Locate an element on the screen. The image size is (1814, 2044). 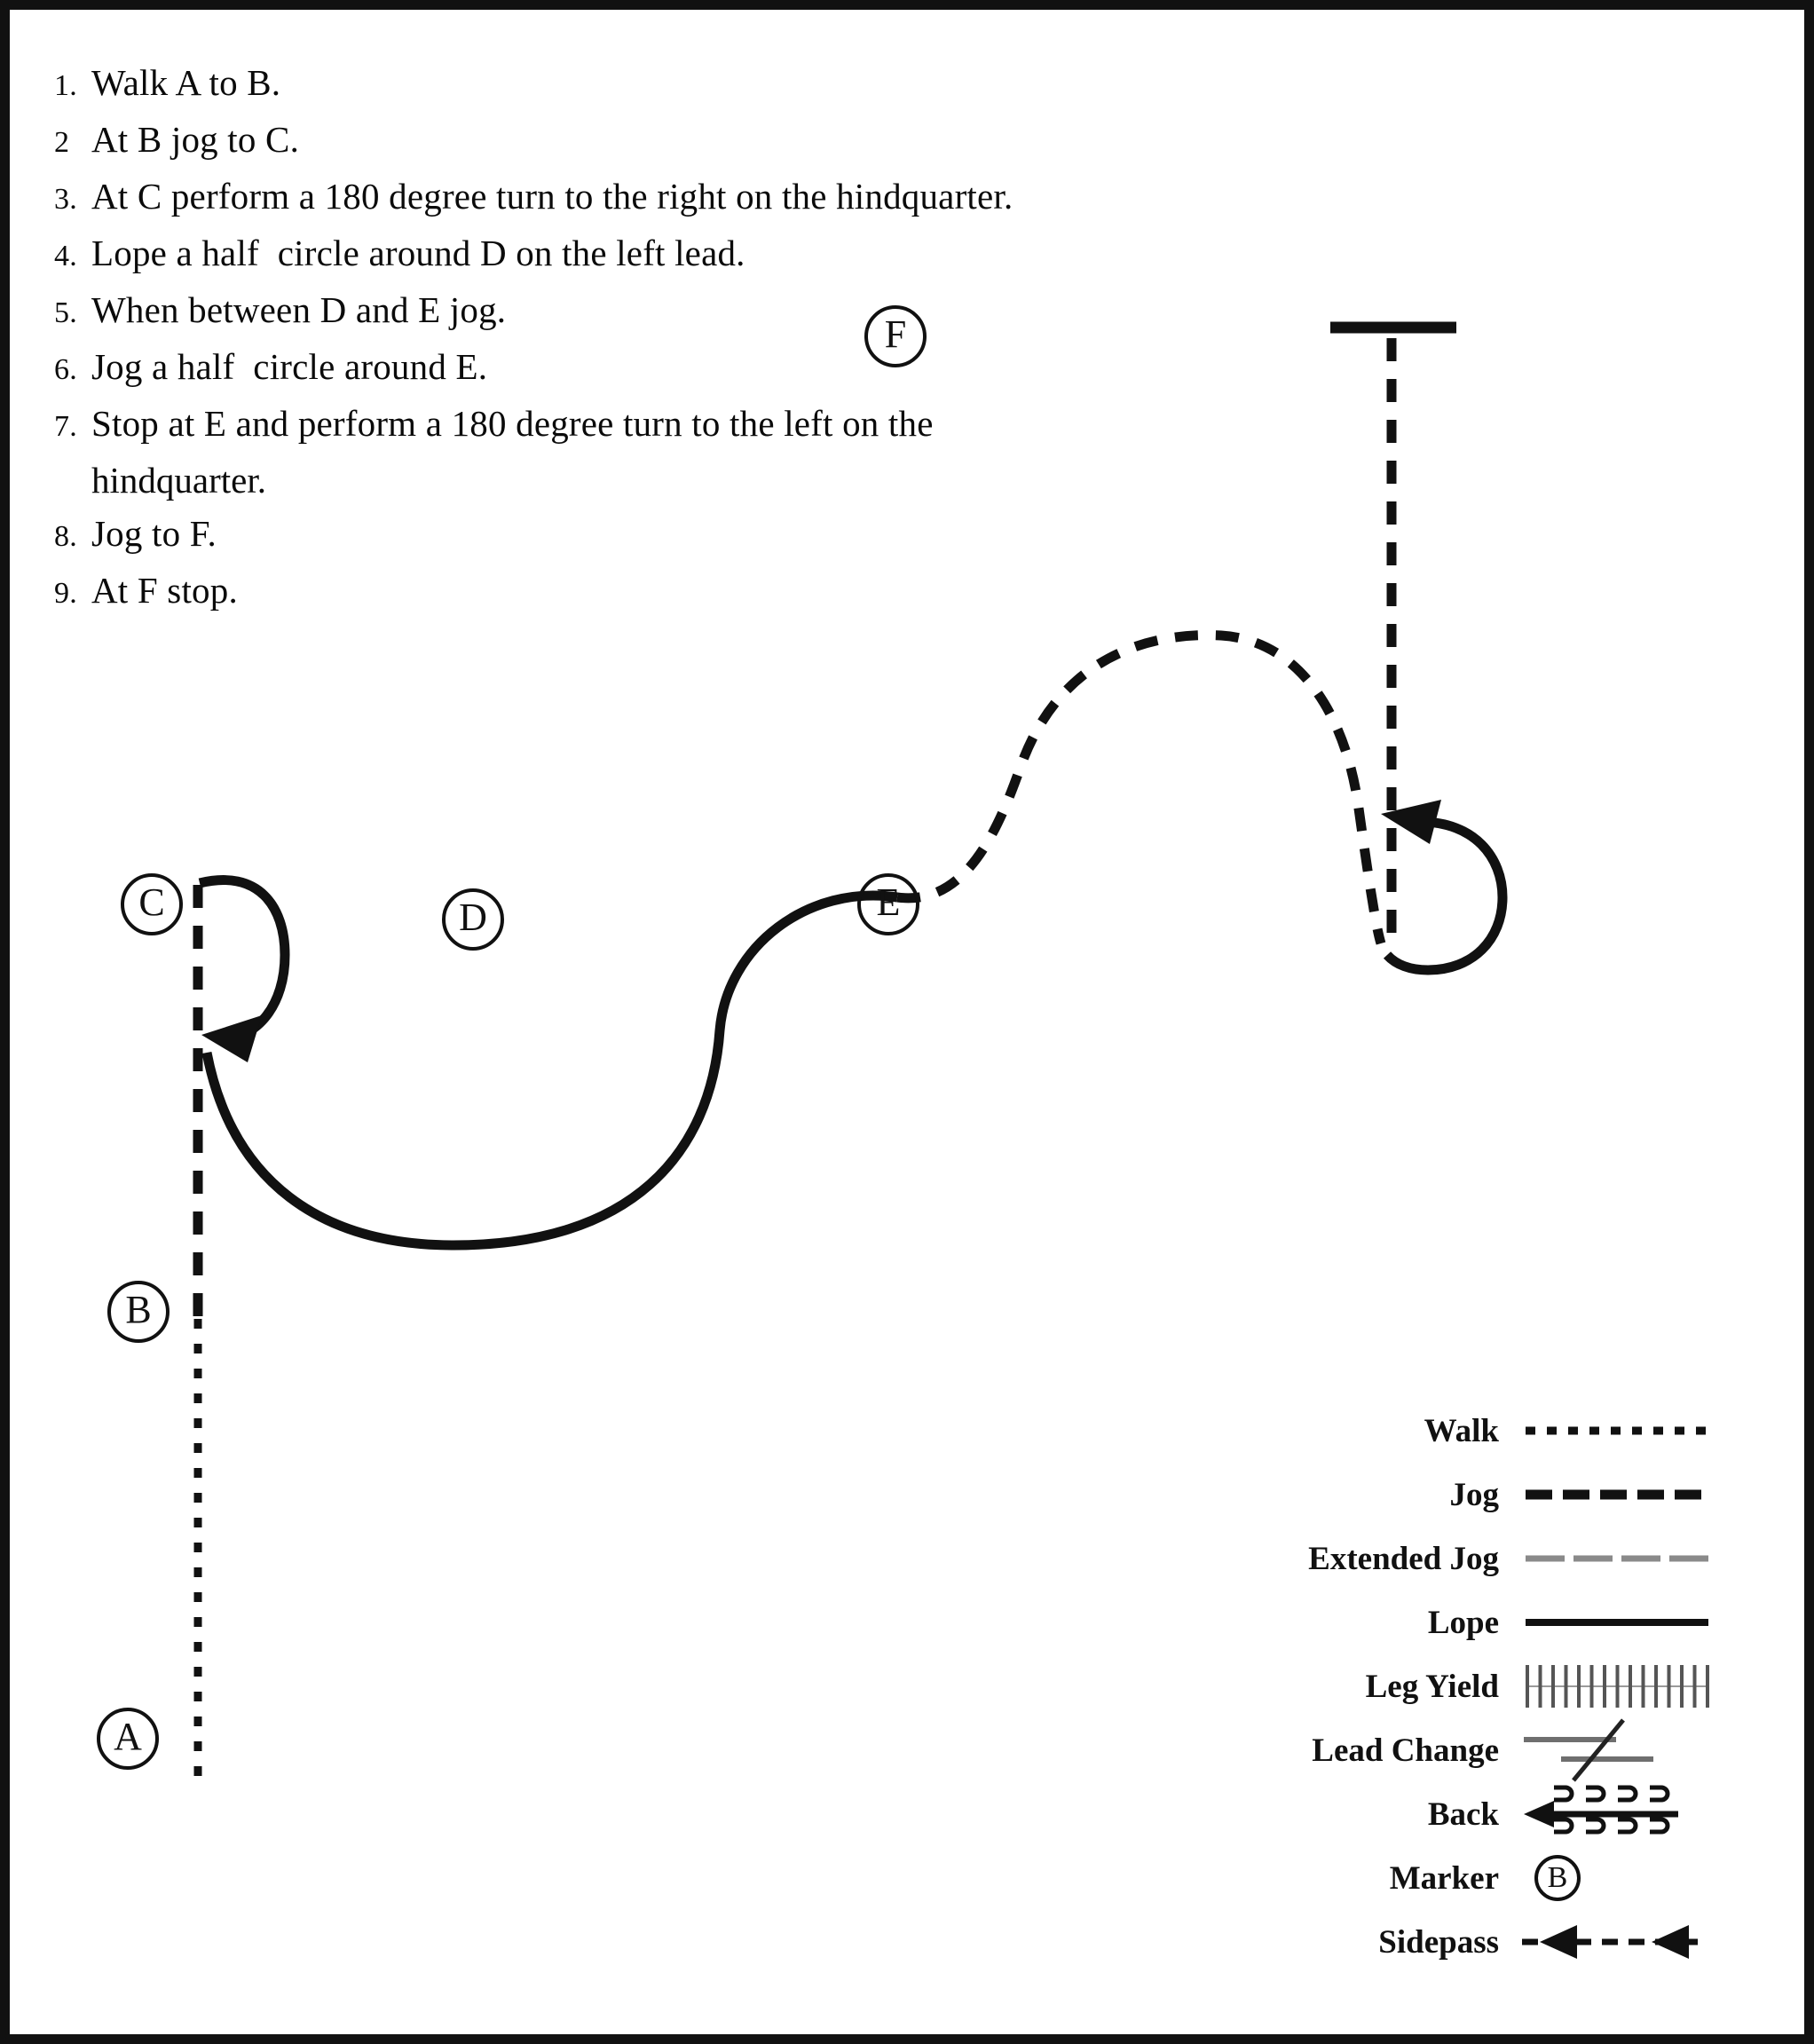
instruction-number: 4. is located at coordinates (65, 256).